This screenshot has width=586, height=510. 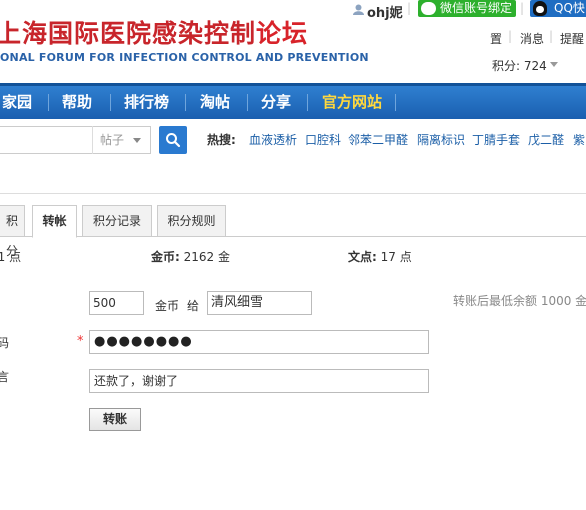 I want to click on min-balance-note: 转账后最低余额 1000 金, so click(x=519, y=301).